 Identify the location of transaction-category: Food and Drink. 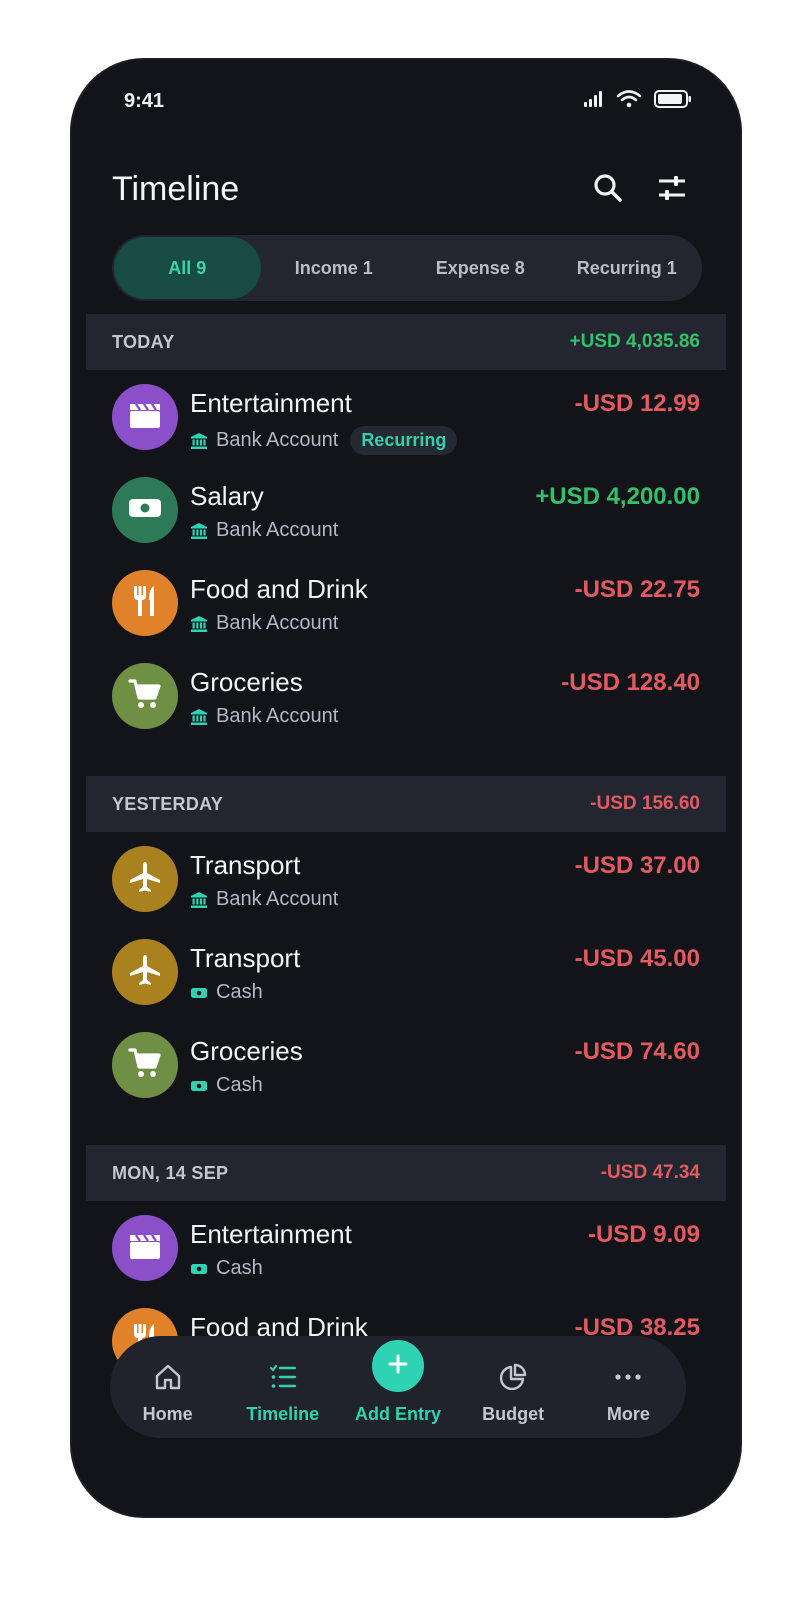
(279, 589).